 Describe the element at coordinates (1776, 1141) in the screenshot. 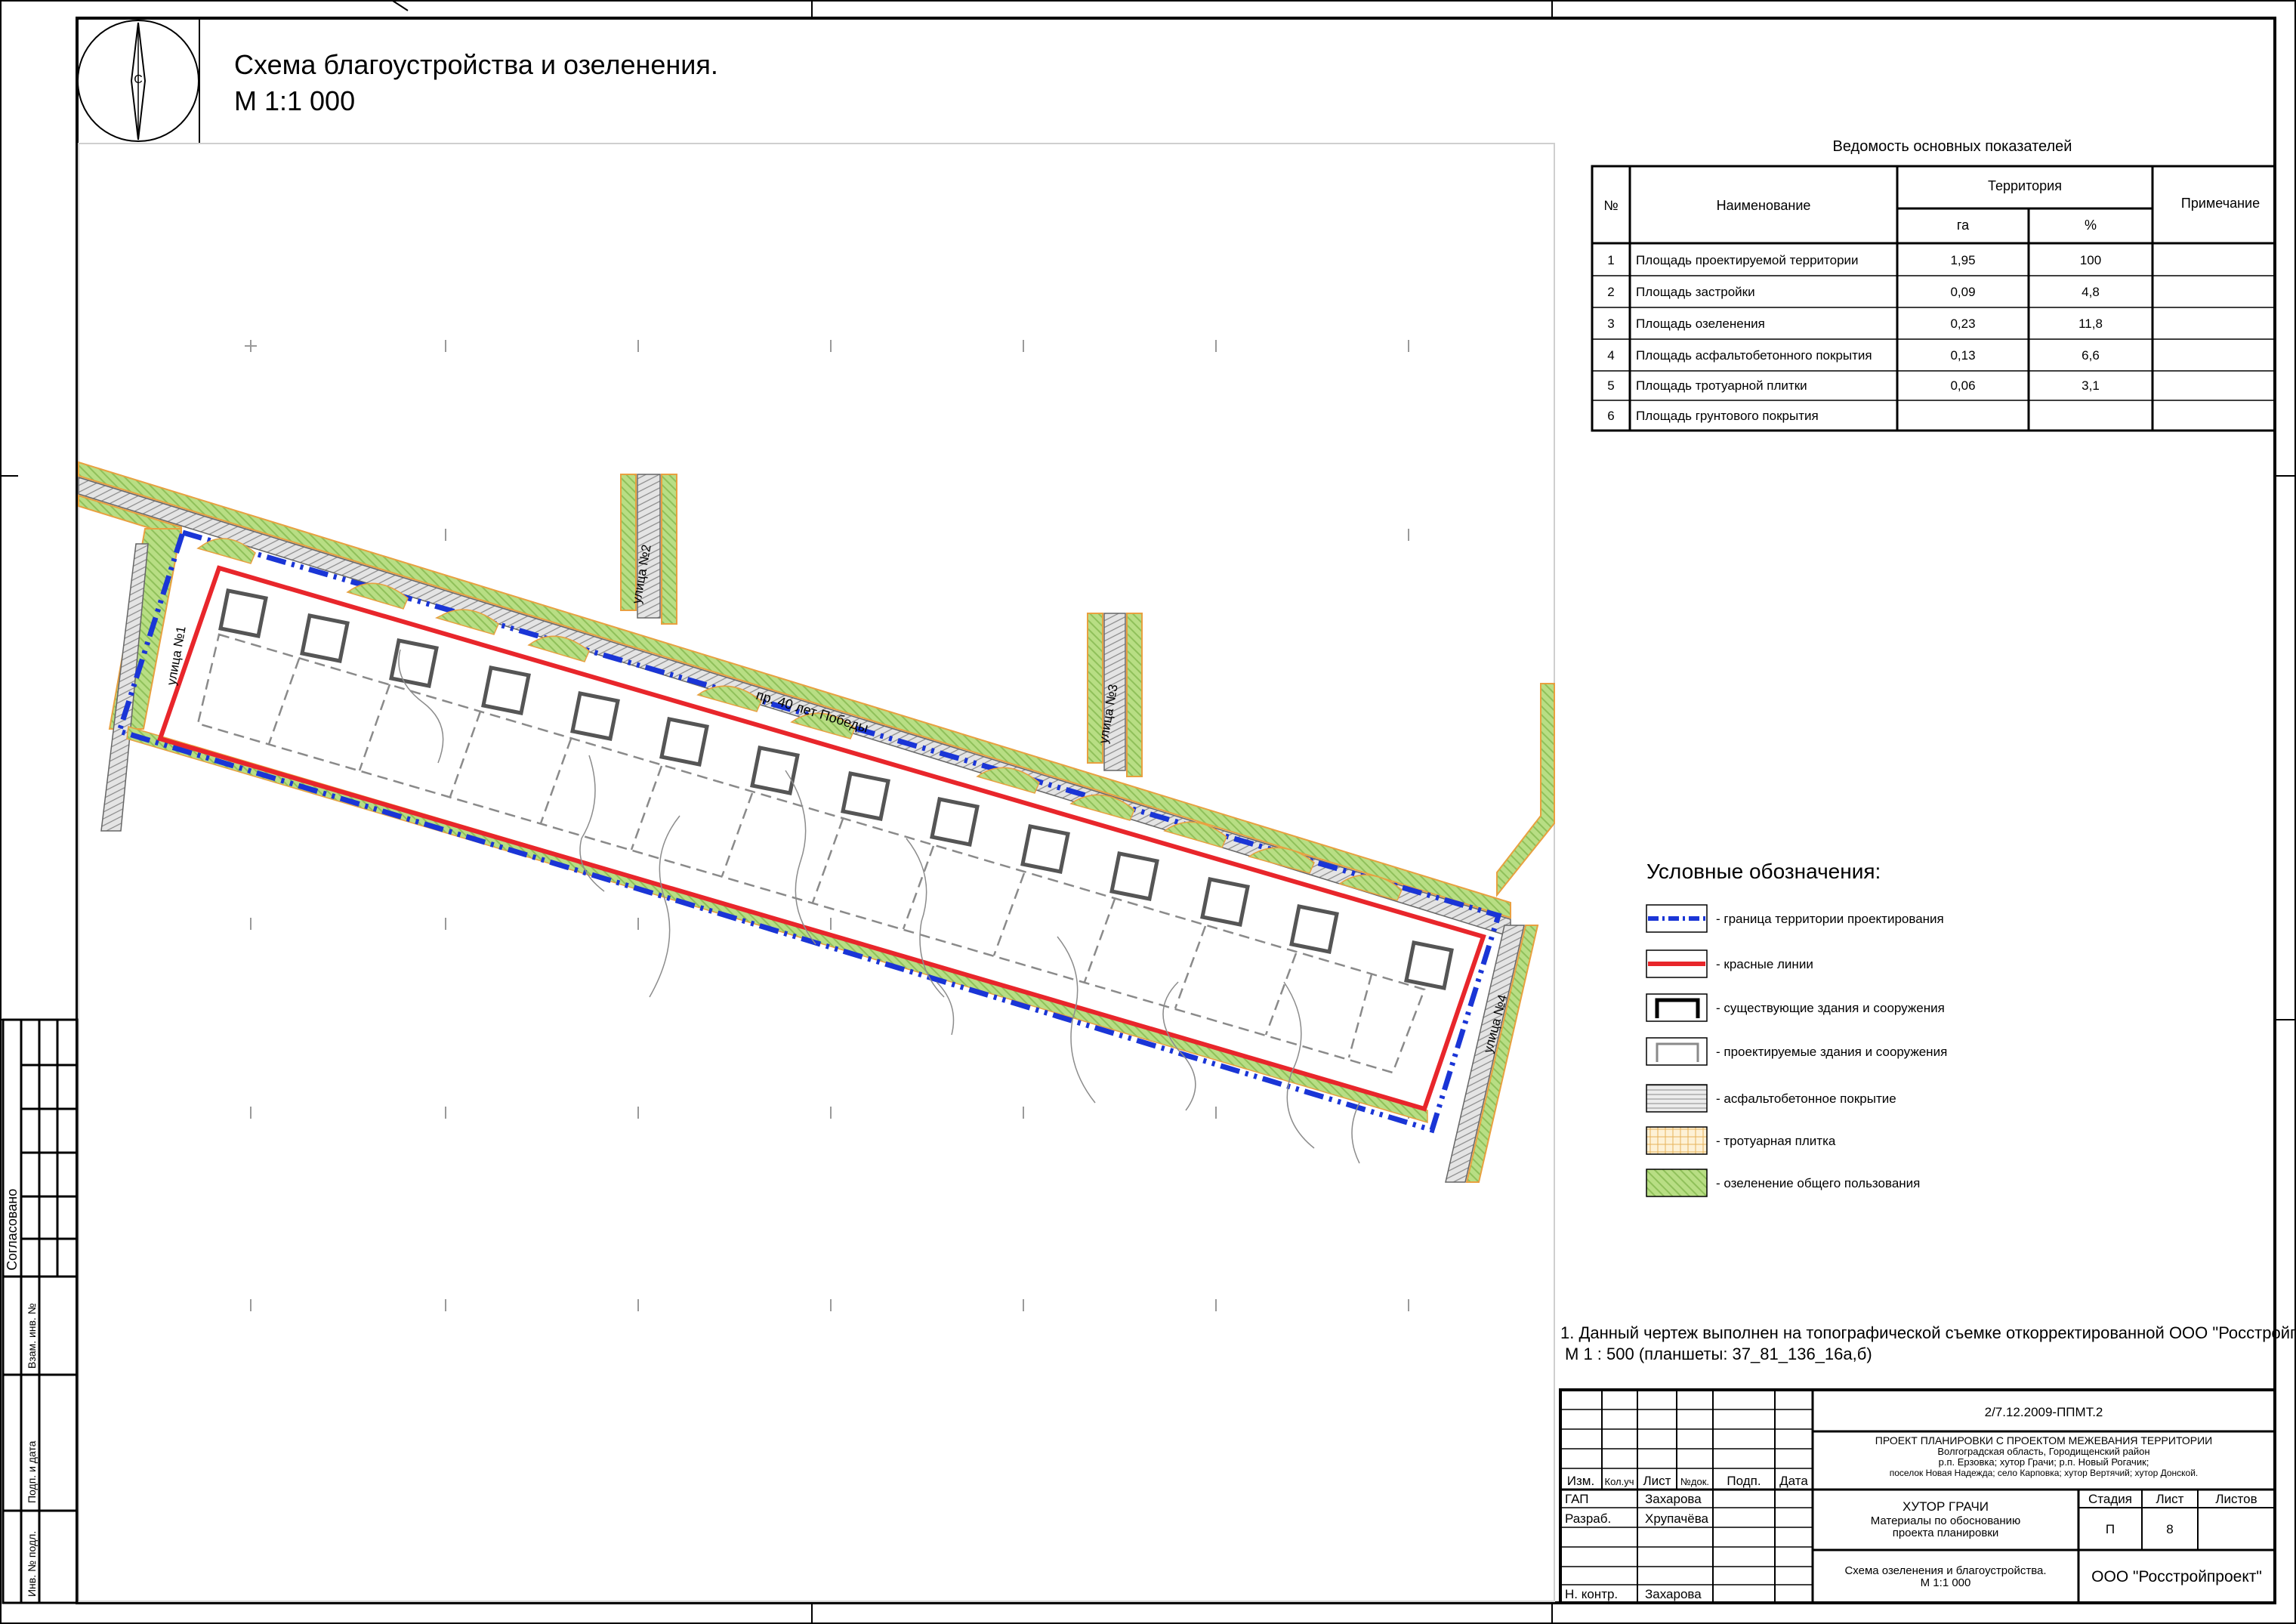

I see `legend-label: - тротуарная плитка` at that location.